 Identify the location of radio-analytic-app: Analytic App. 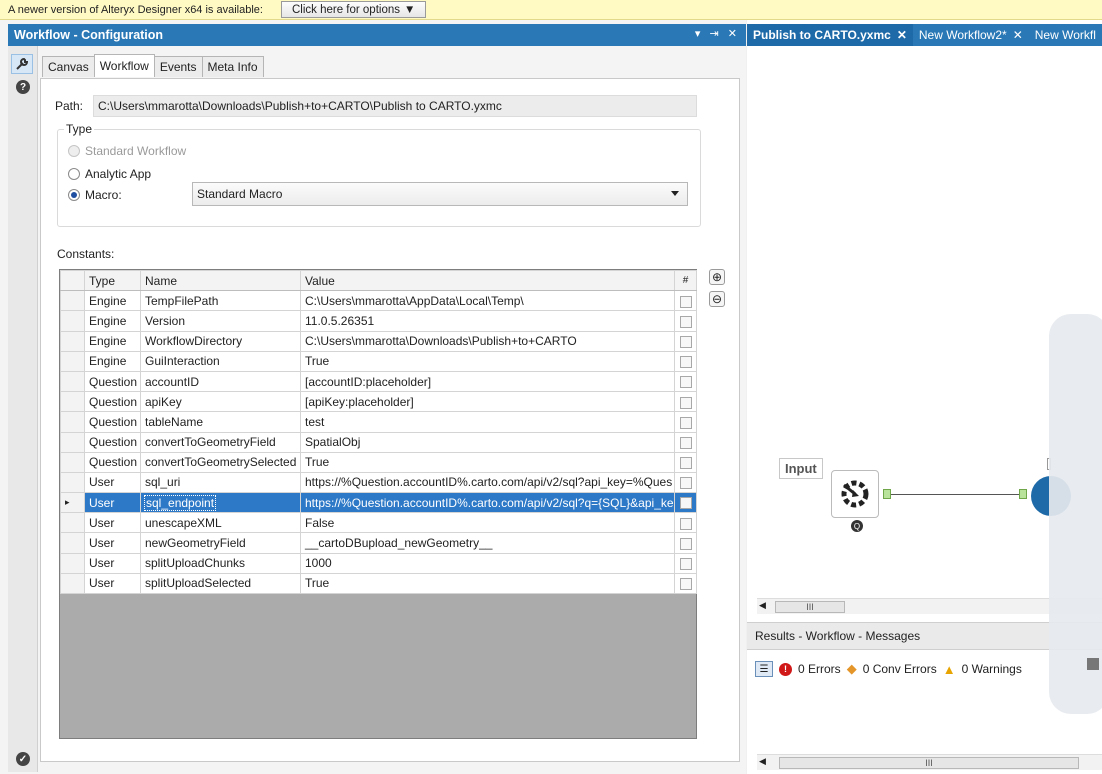
(109, 174).